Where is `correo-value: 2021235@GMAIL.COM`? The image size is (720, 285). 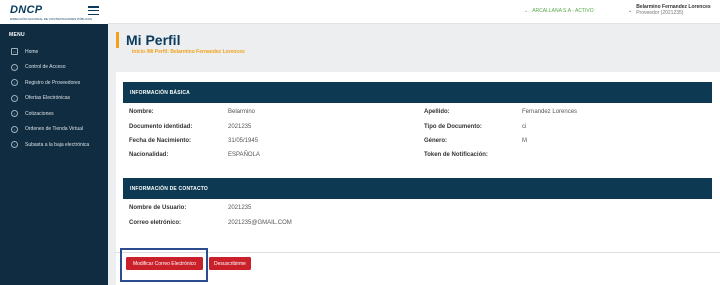
correo-value: 2021235@GMAIL.COM is located at coordinates (260, 223).